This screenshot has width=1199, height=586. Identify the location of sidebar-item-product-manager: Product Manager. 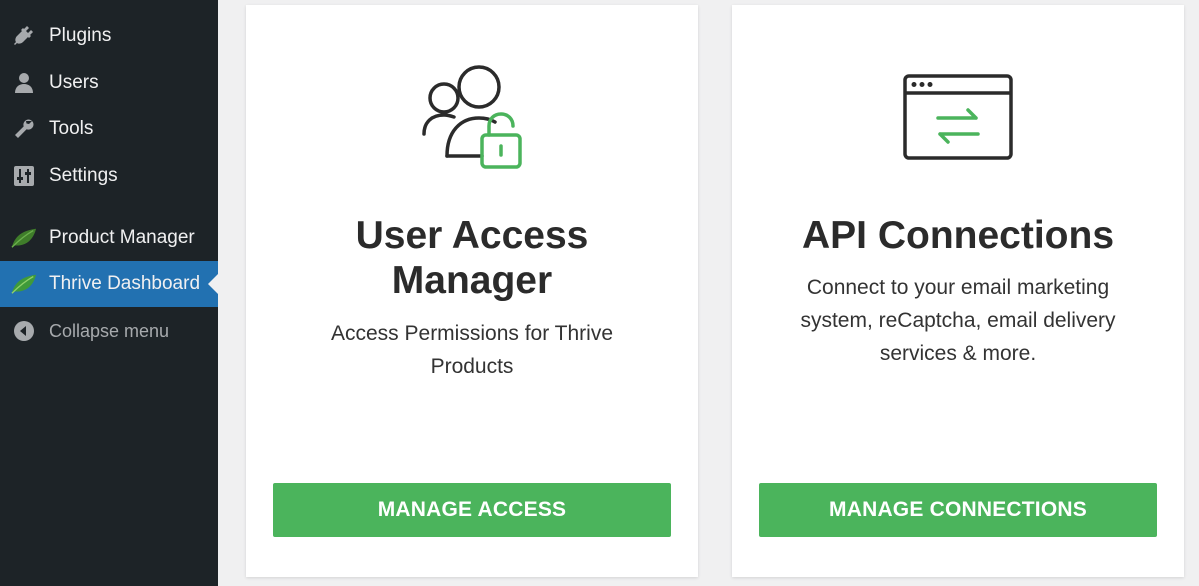
(109, 238).